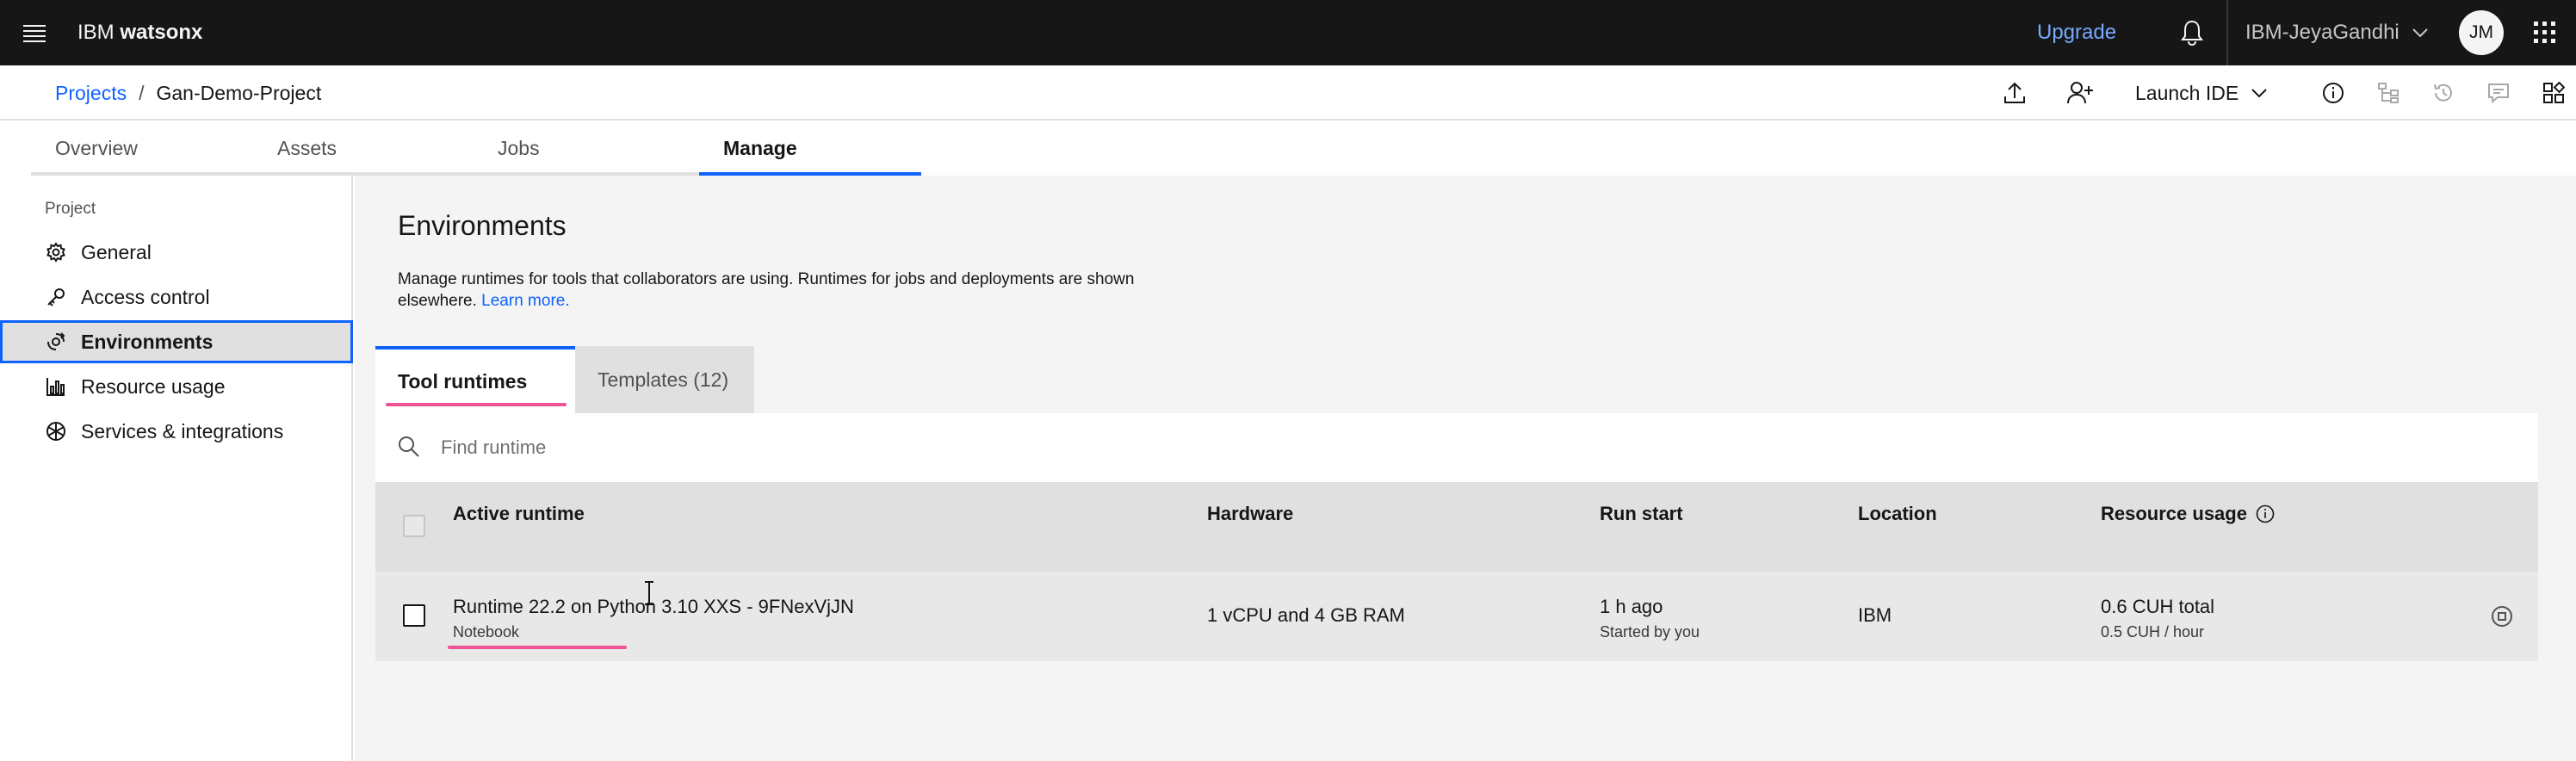 The width and height of the screenshot is (2576, 761). What do you see at coordinates (486, 631) in the screenshot?
I see `runtime-type: Notebook` at bounding box center [486, 631].